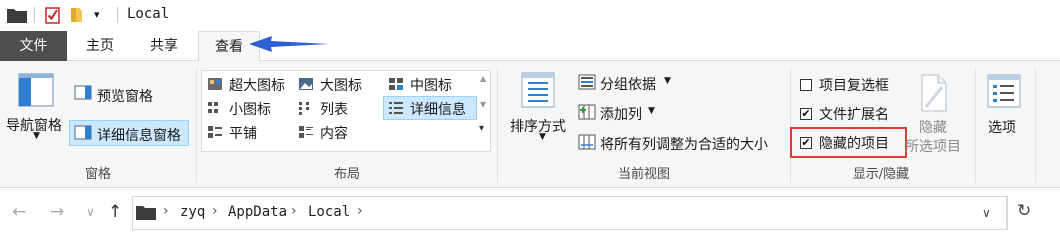 The image size is (1060, 240). What do you see at coordinates (438, 110) in the screenshot?
I see `layout-details: 详细信息` at bounding box center [438, 110].